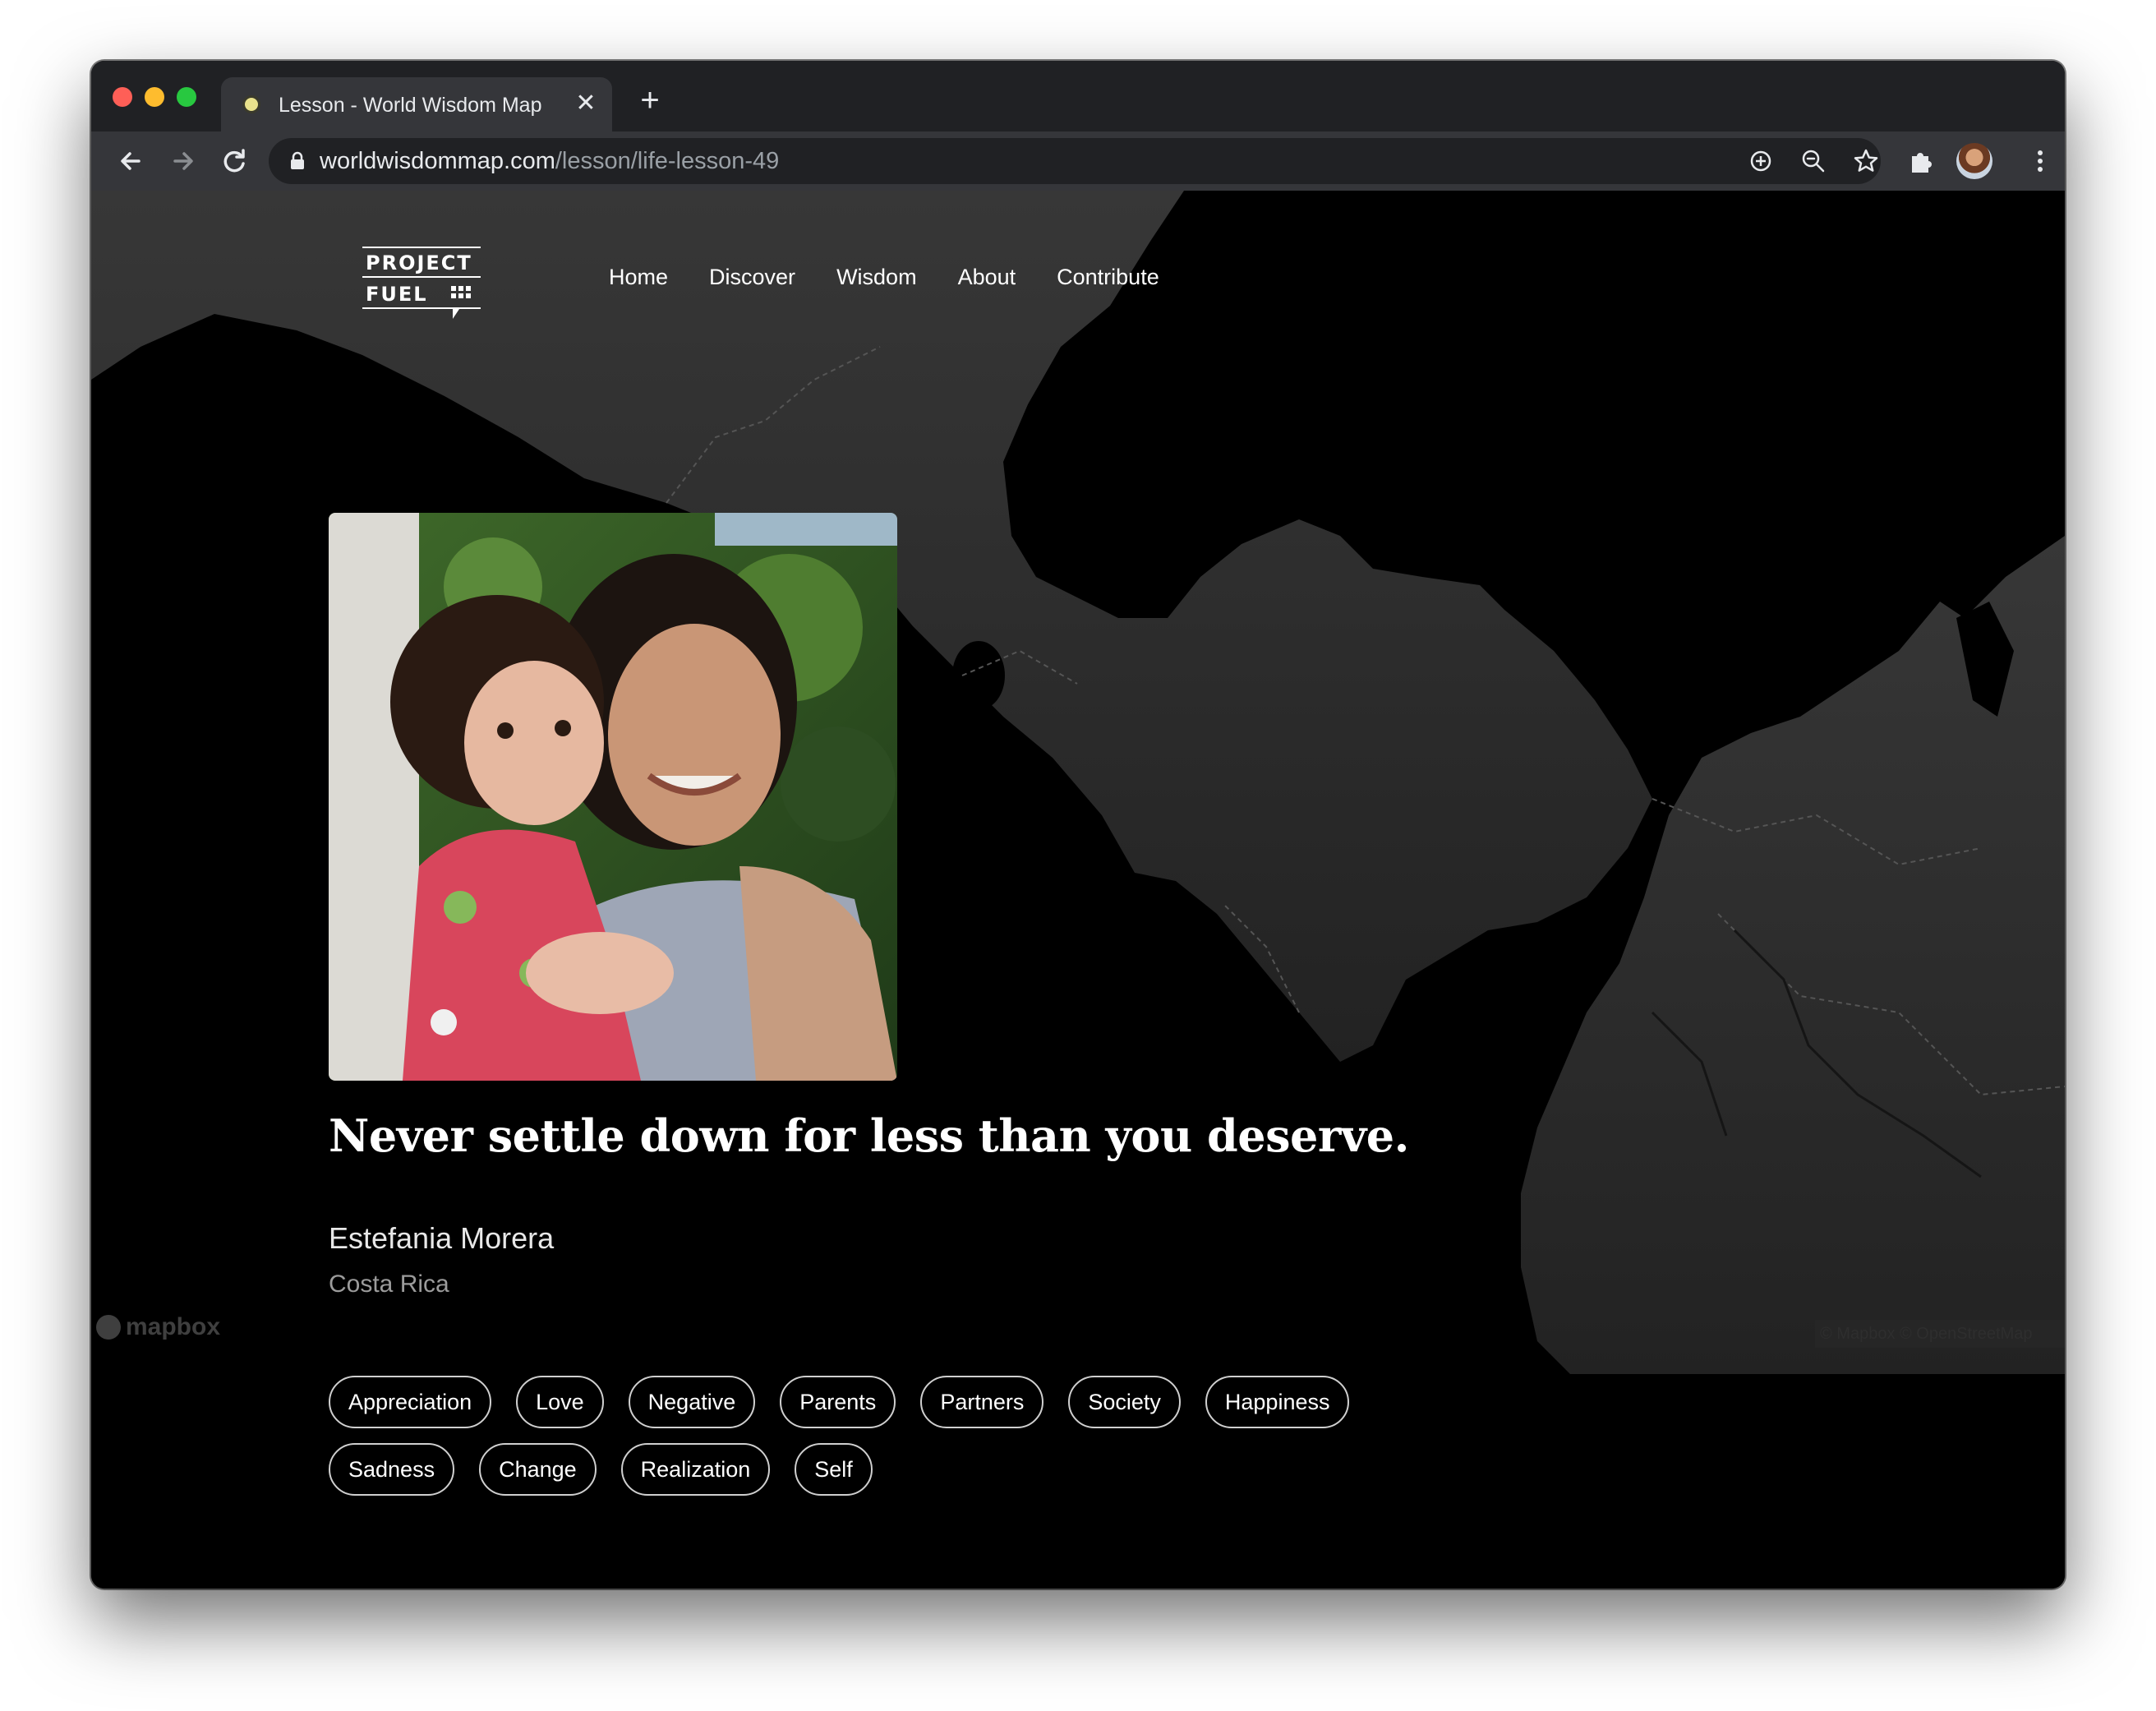  Describe the element at coordinates (838, 1402) in the screenshot. I see `tag-parents: Parents` at that location.